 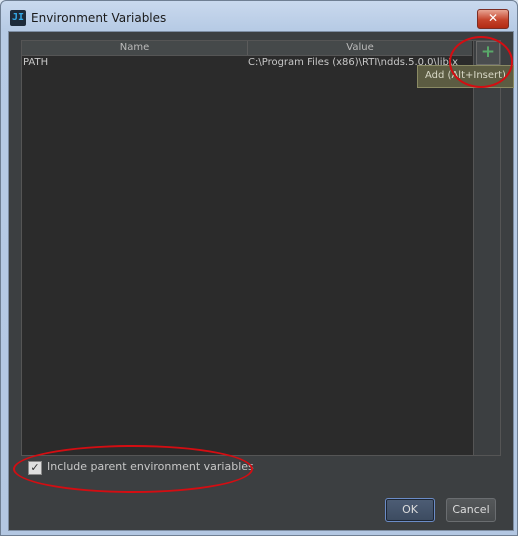 I want to click on checkmark-icon: ✓, so click(x=35, y=467).